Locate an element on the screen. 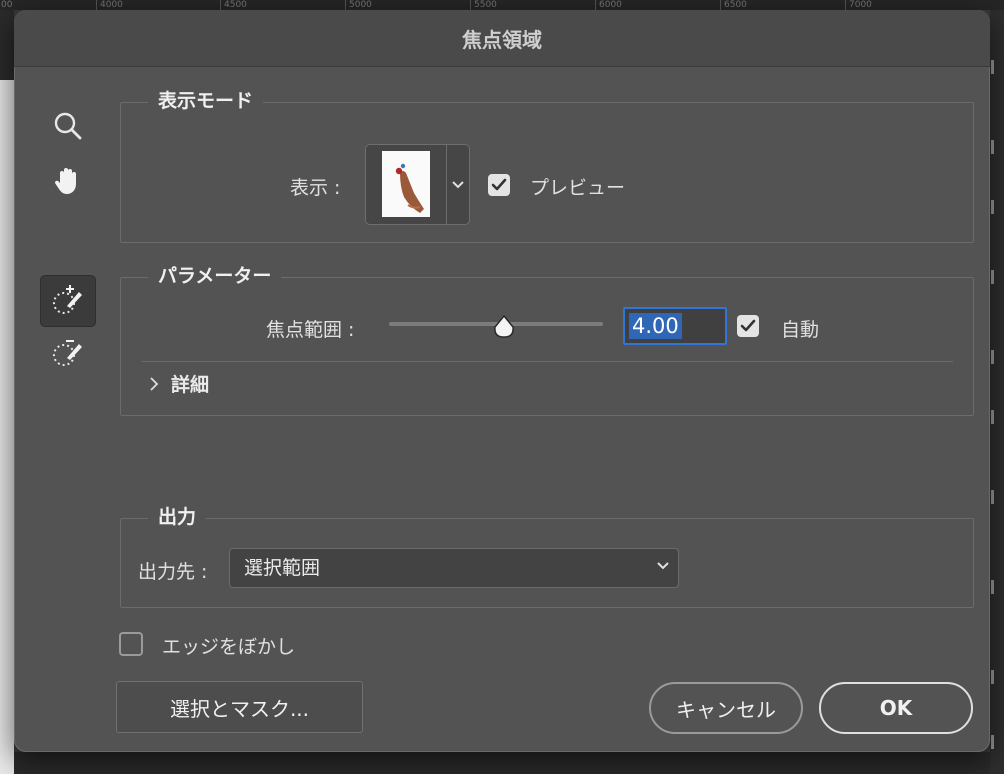  focus-range-value: 4.00 is located at coordinates (655, 326).